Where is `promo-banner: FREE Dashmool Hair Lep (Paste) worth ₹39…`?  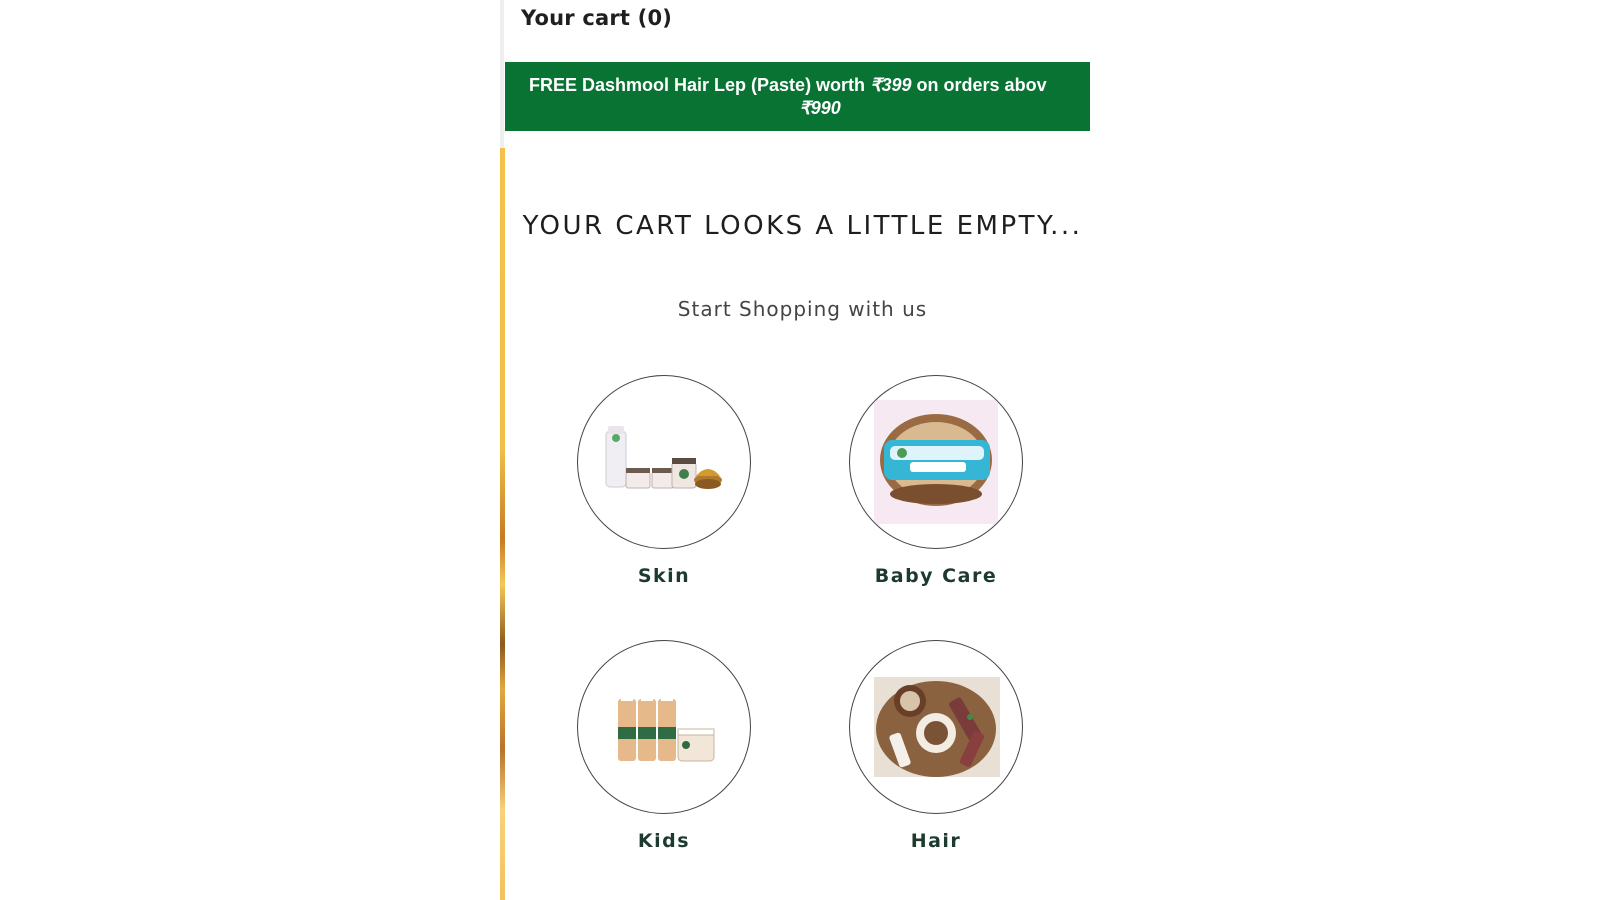
promo-banner: FREE Dashmool Hair Lep (Paste) worth ₹39… is located at coordinates (797, 96).